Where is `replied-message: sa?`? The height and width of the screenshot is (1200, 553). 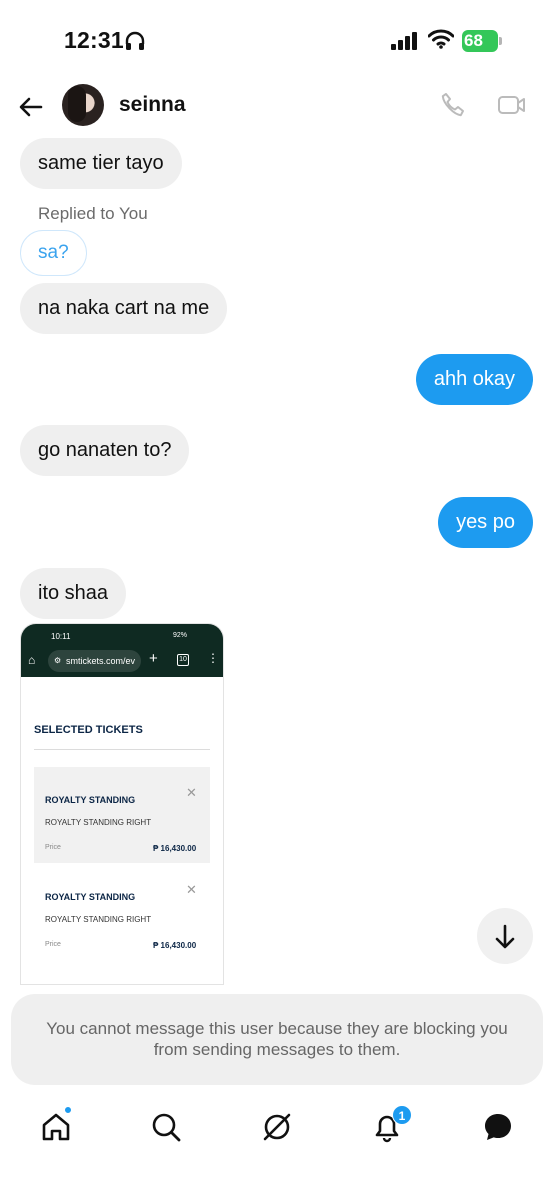
replied-message: sa? is located at coordinates (53, 253).